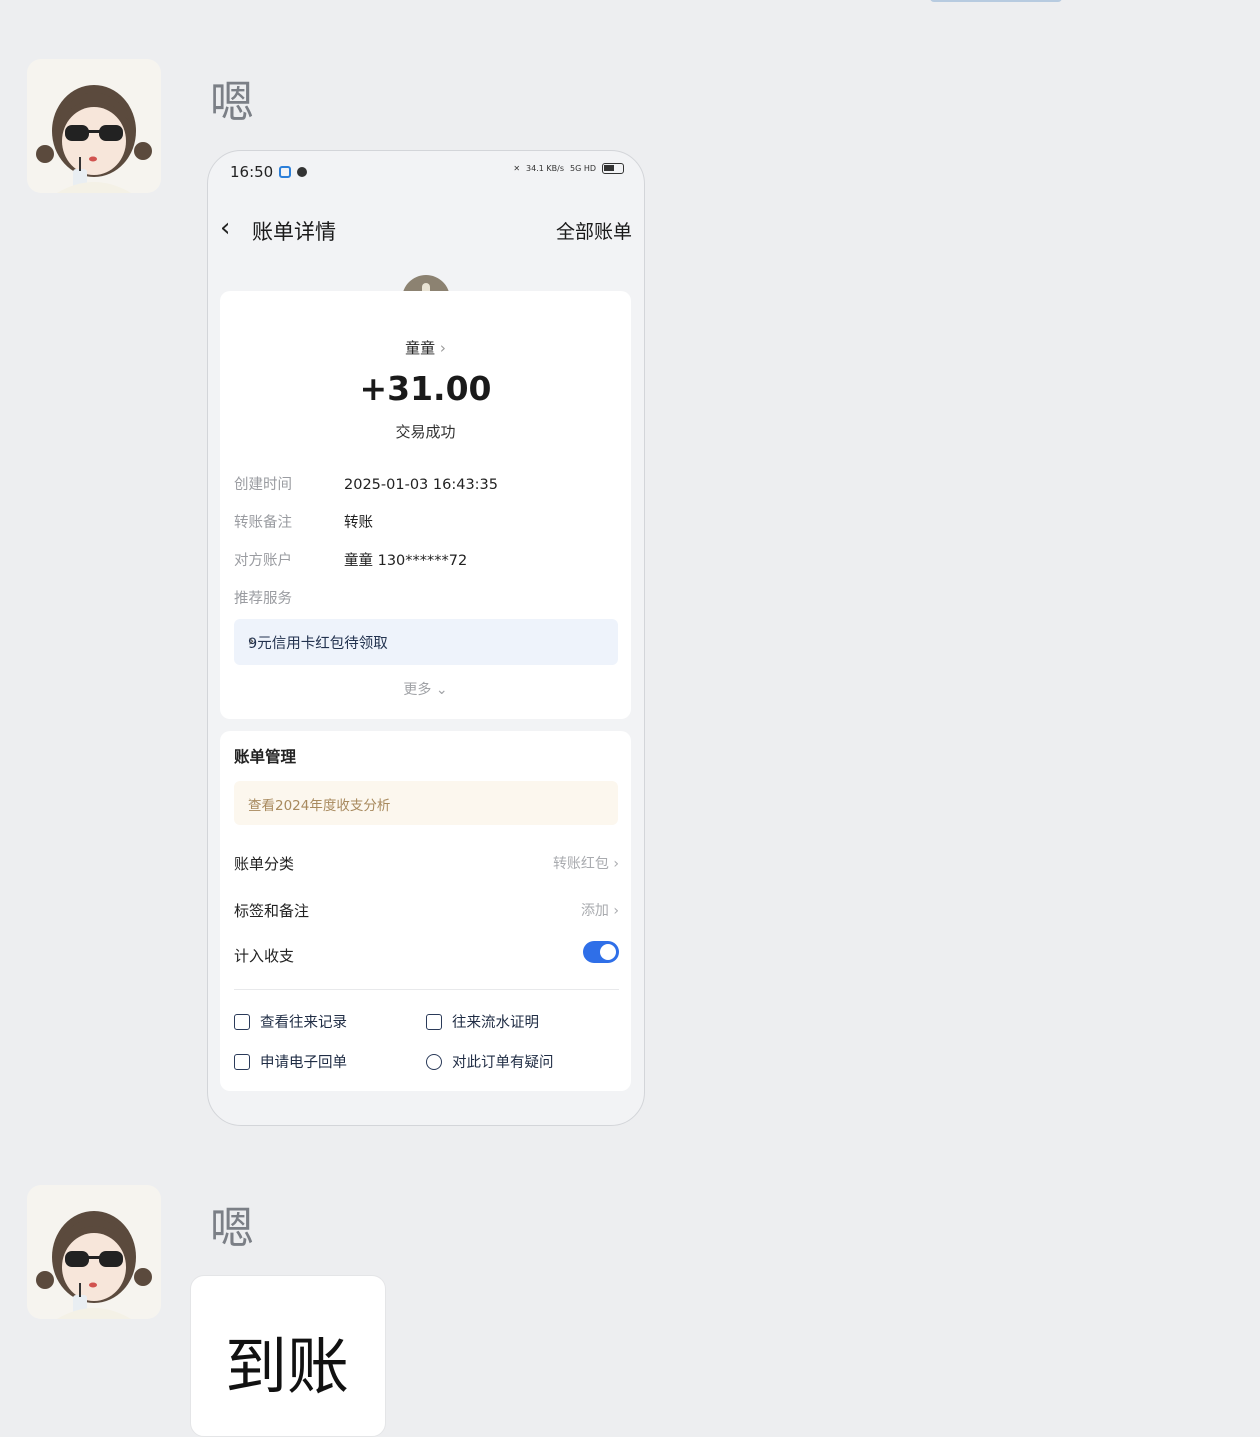 The height and width of the screenshot is (1437, 1260). What do you see at coordinates (294, 232) in the screenshot?
I see `page-title: 账单详情` at bounding box center [294, 232].